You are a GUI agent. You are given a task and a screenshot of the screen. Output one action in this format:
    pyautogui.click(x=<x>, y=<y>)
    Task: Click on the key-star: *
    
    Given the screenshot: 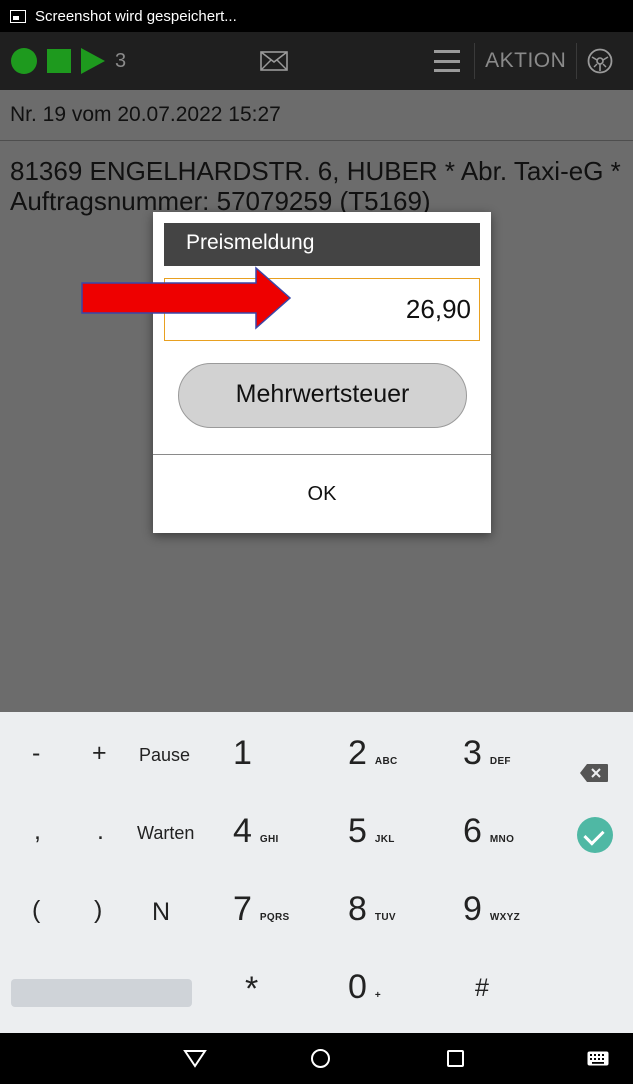 What is the action you would take?
    pyautogui.click(x=251, y=989)
    